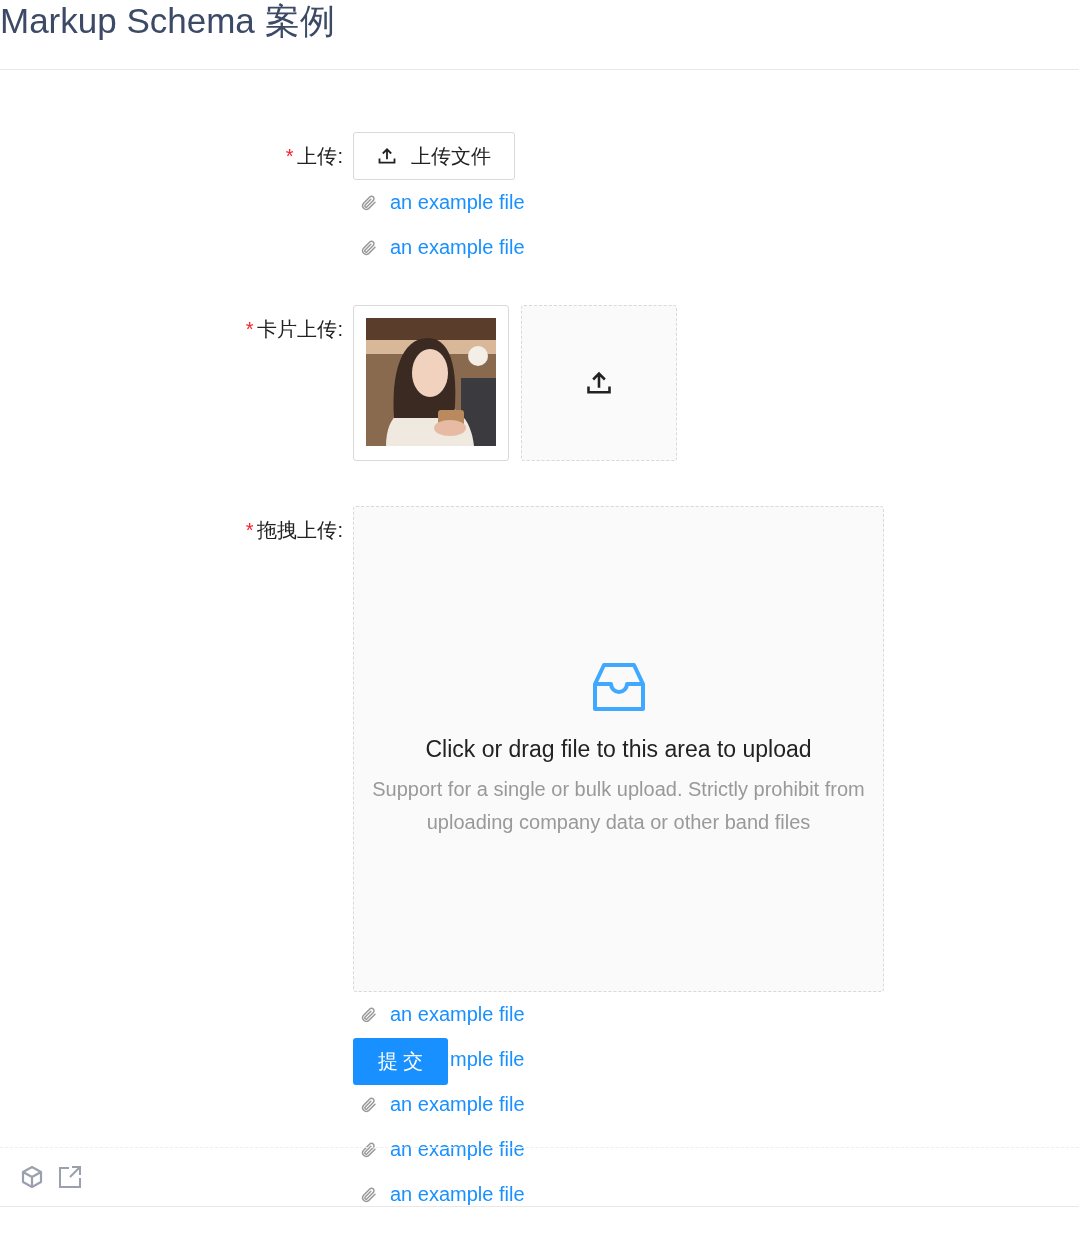  I want to click on upload-button: 上传文件, so click(434, 156).